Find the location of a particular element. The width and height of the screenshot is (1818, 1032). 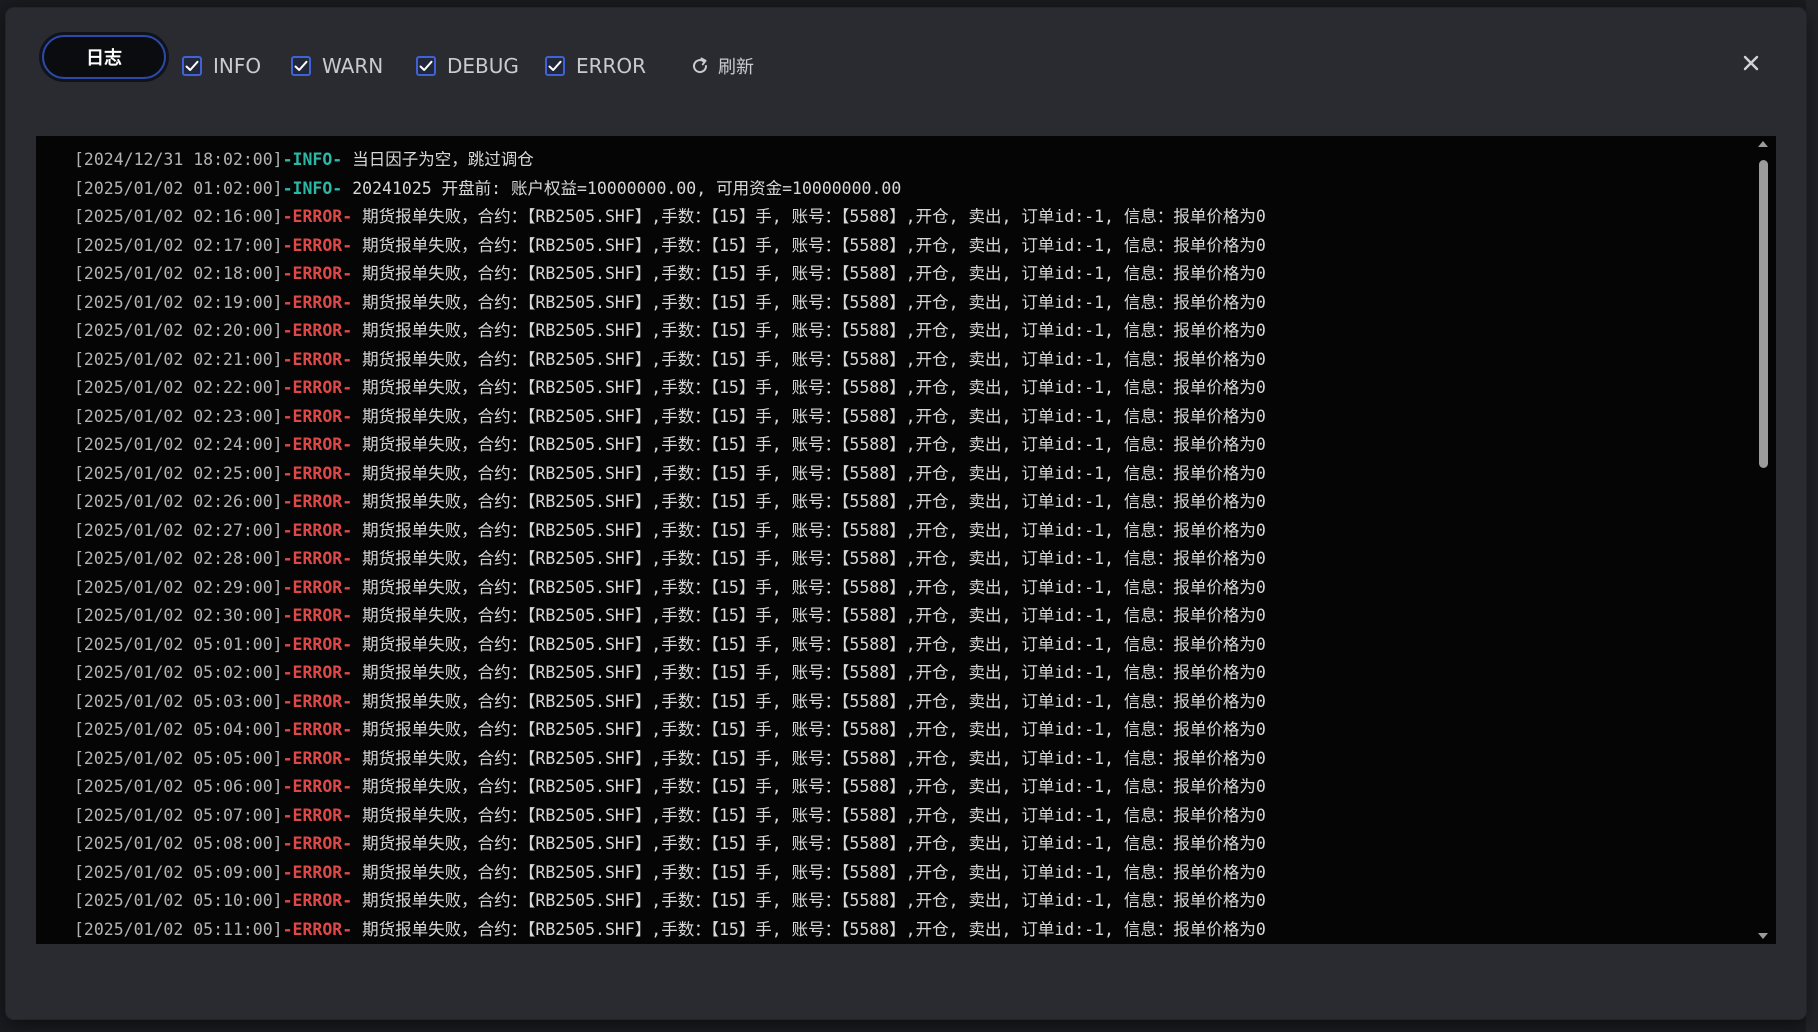

filter-label-debug: DEBUG is located at coordinates (483, 66).